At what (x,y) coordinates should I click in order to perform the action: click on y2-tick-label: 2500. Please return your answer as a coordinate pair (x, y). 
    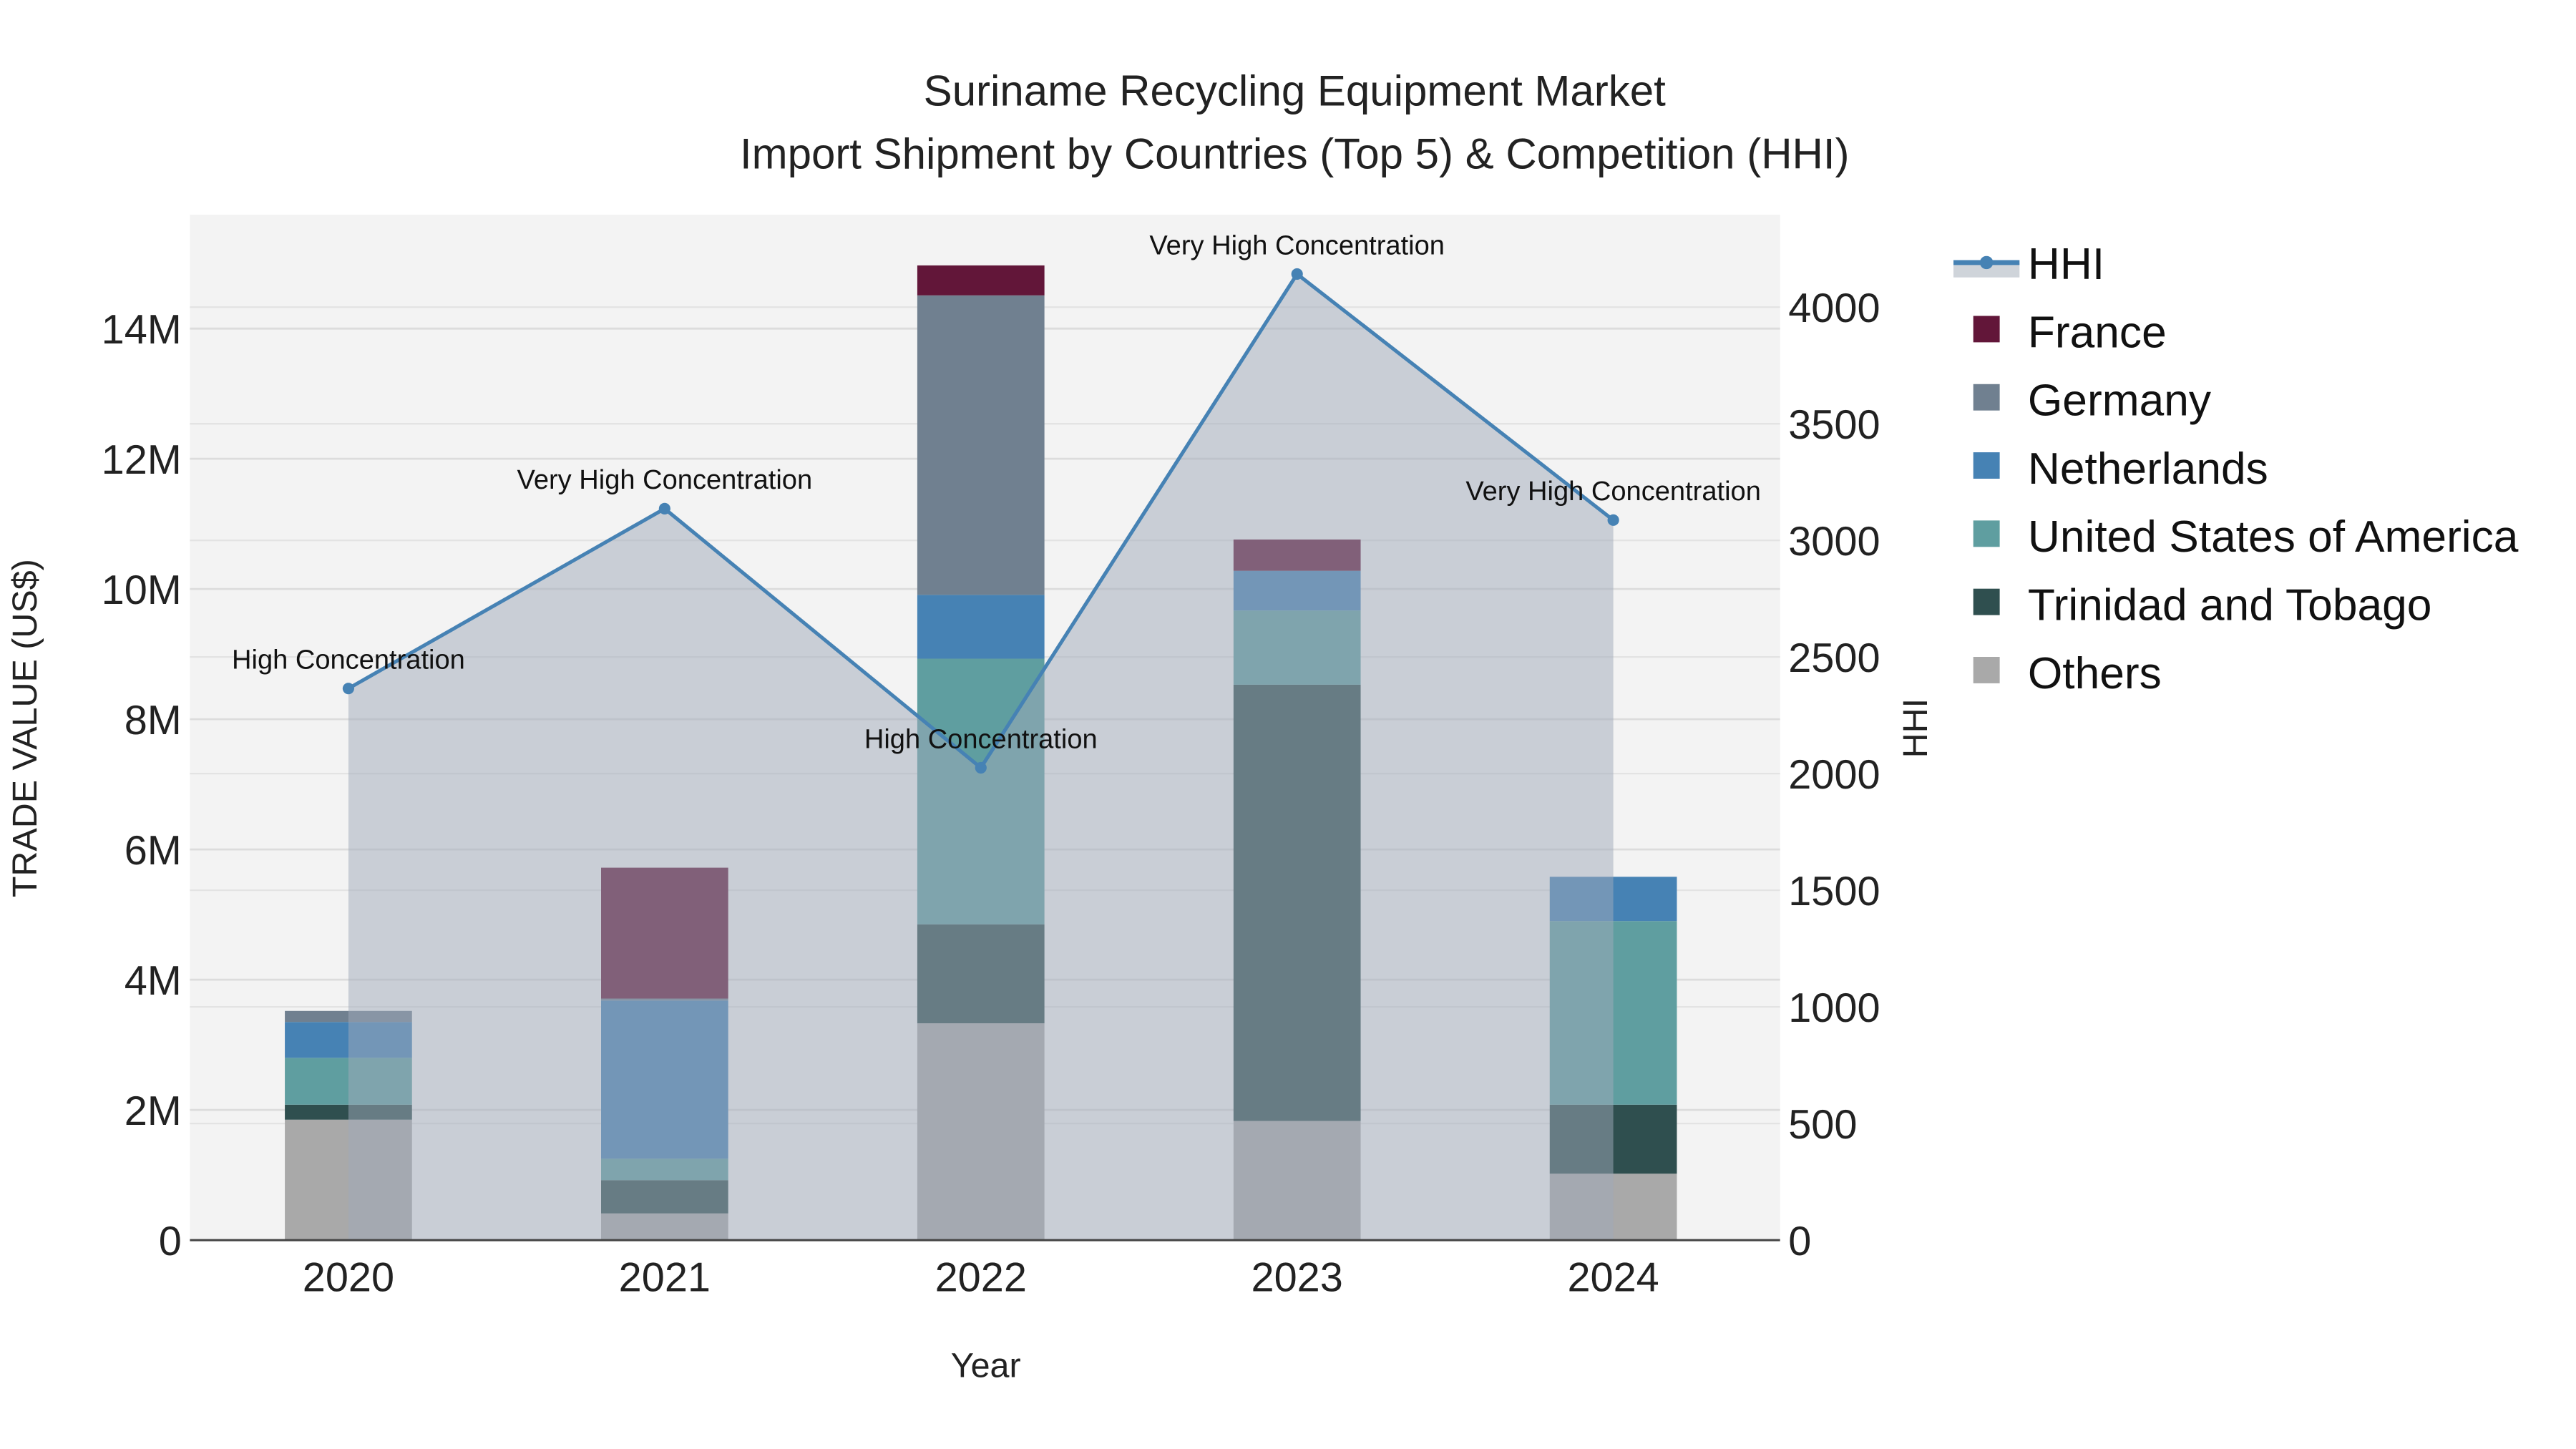
    Looking at the image, I should click on (1834, 658).